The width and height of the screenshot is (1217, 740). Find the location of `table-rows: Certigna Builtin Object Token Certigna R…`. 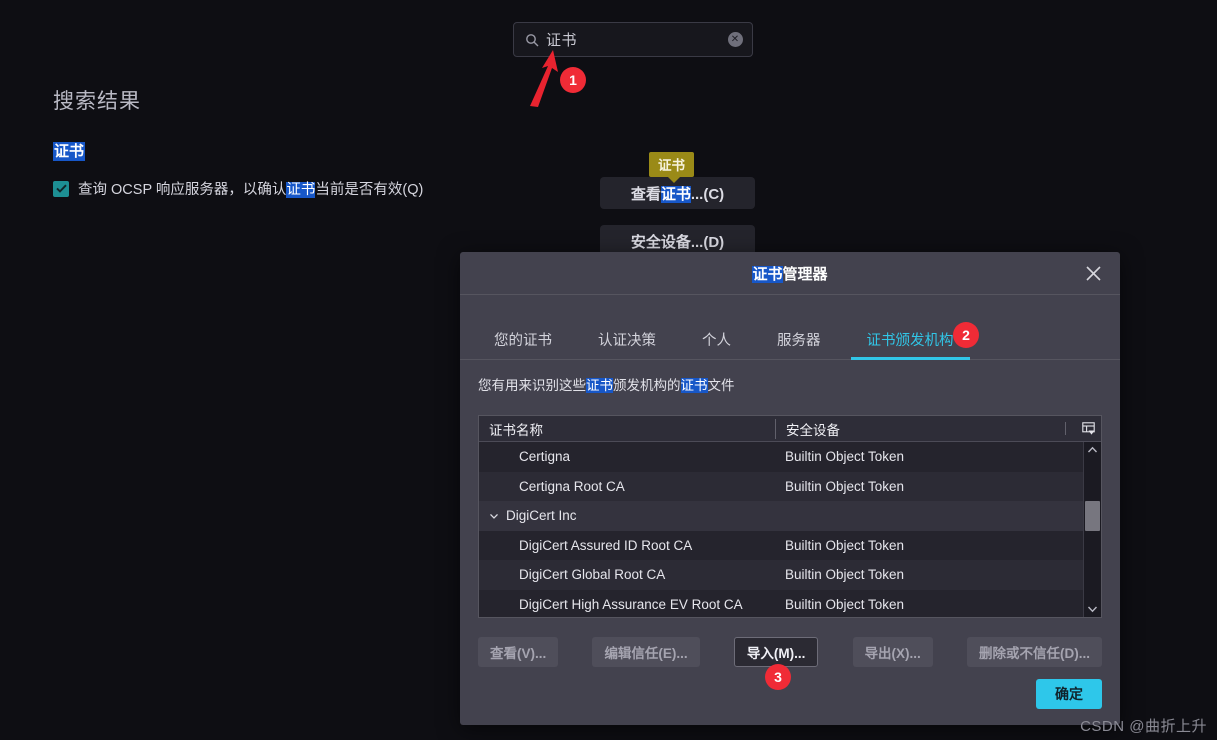

table-rows: Certigna Builtin Object Token Certigna R… is located at coordinates (781, 529).